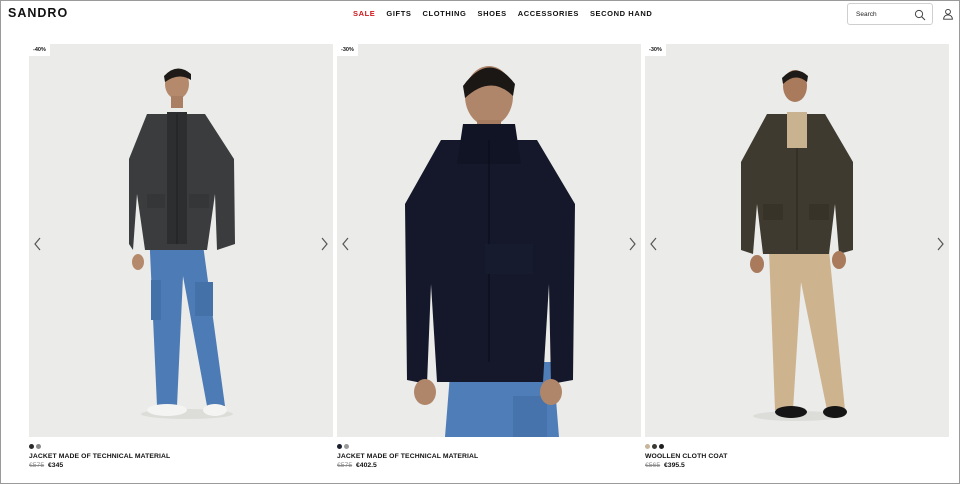  Describe the element at coordinates (39, 50) in the screenshot. I see `discount-badge: -40%` at that location.